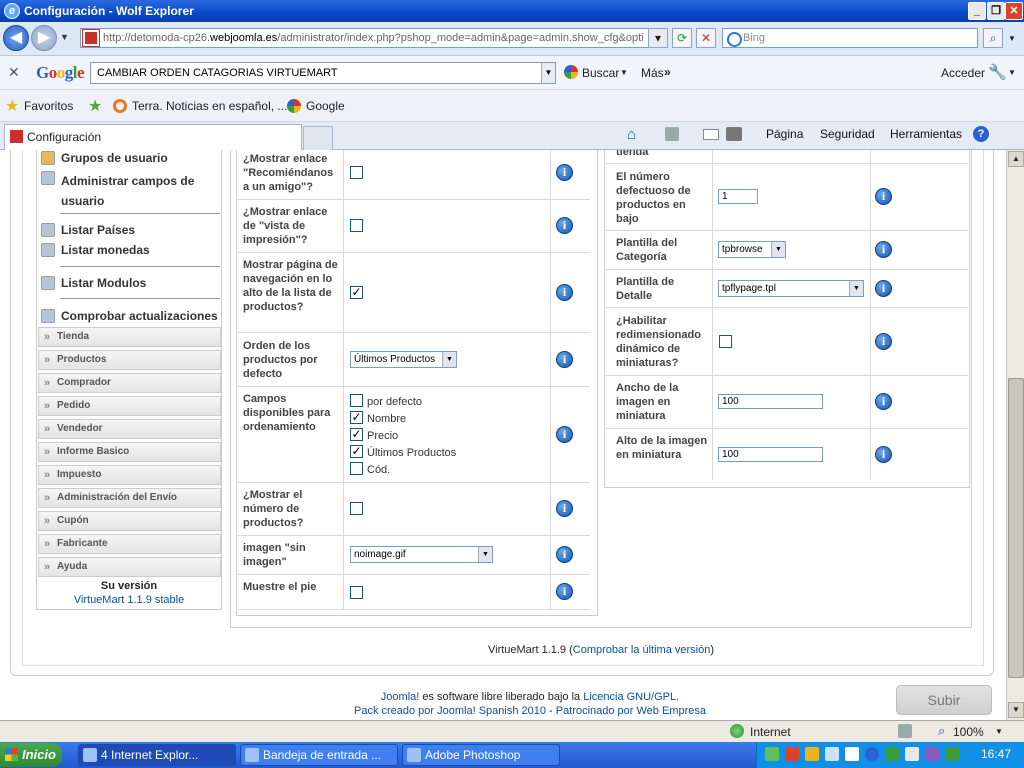 The height and width of the screenshot is (768, 1024). Describe the element at coordinates (400, 697) in the screenshot. I see `joomla-link: Joomla!` at that location.